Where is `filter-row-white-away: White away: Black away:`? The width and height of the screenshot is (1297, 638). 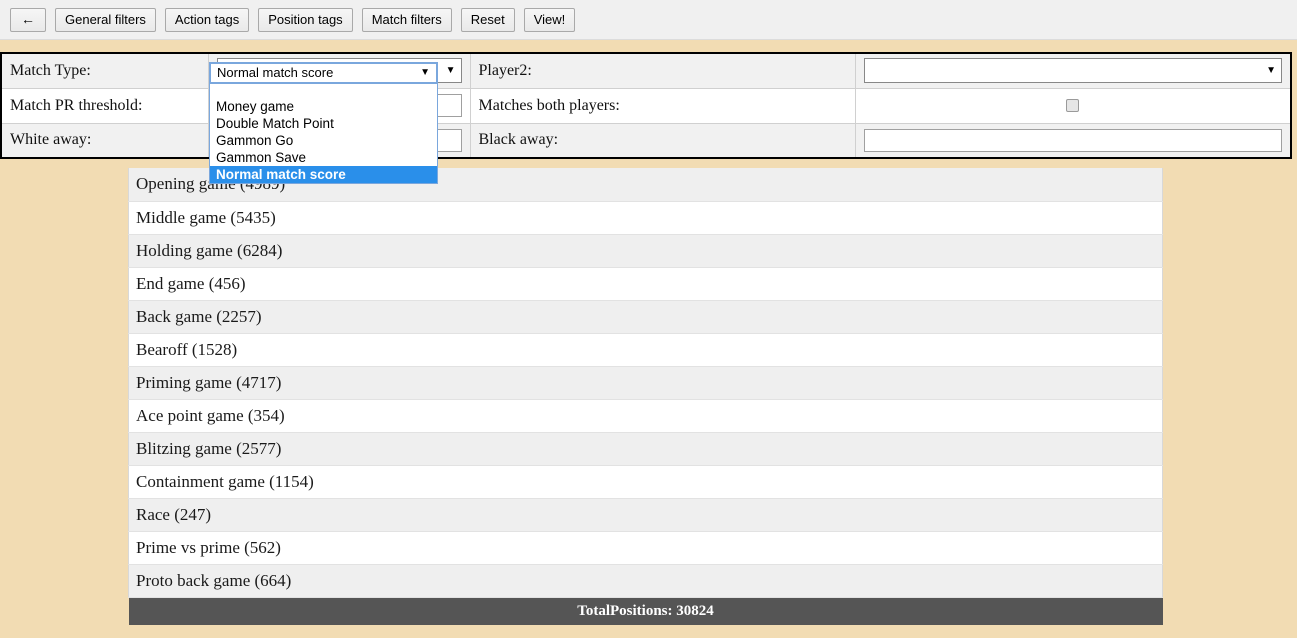 filter-row-white-away: White away: Black away: is located at coordinates (646, 140).